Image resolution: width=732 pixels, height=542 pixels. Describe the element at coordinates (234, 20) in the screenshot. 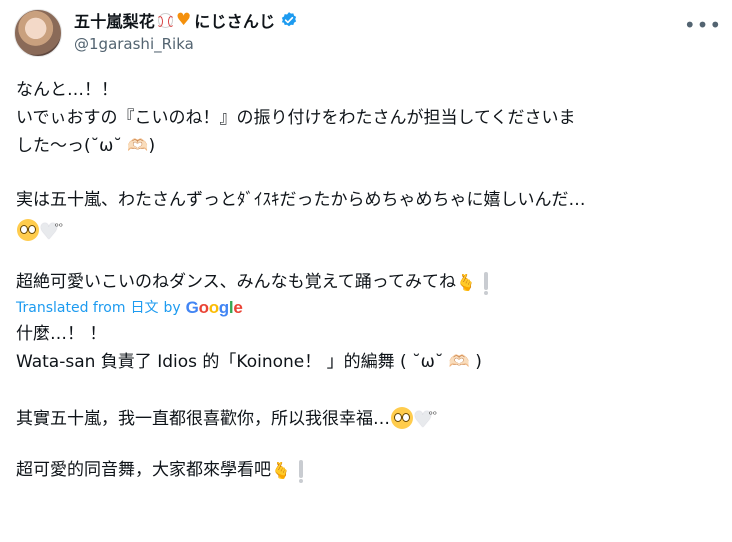

I see `display-name-suffix: にじさんじ` at that location.